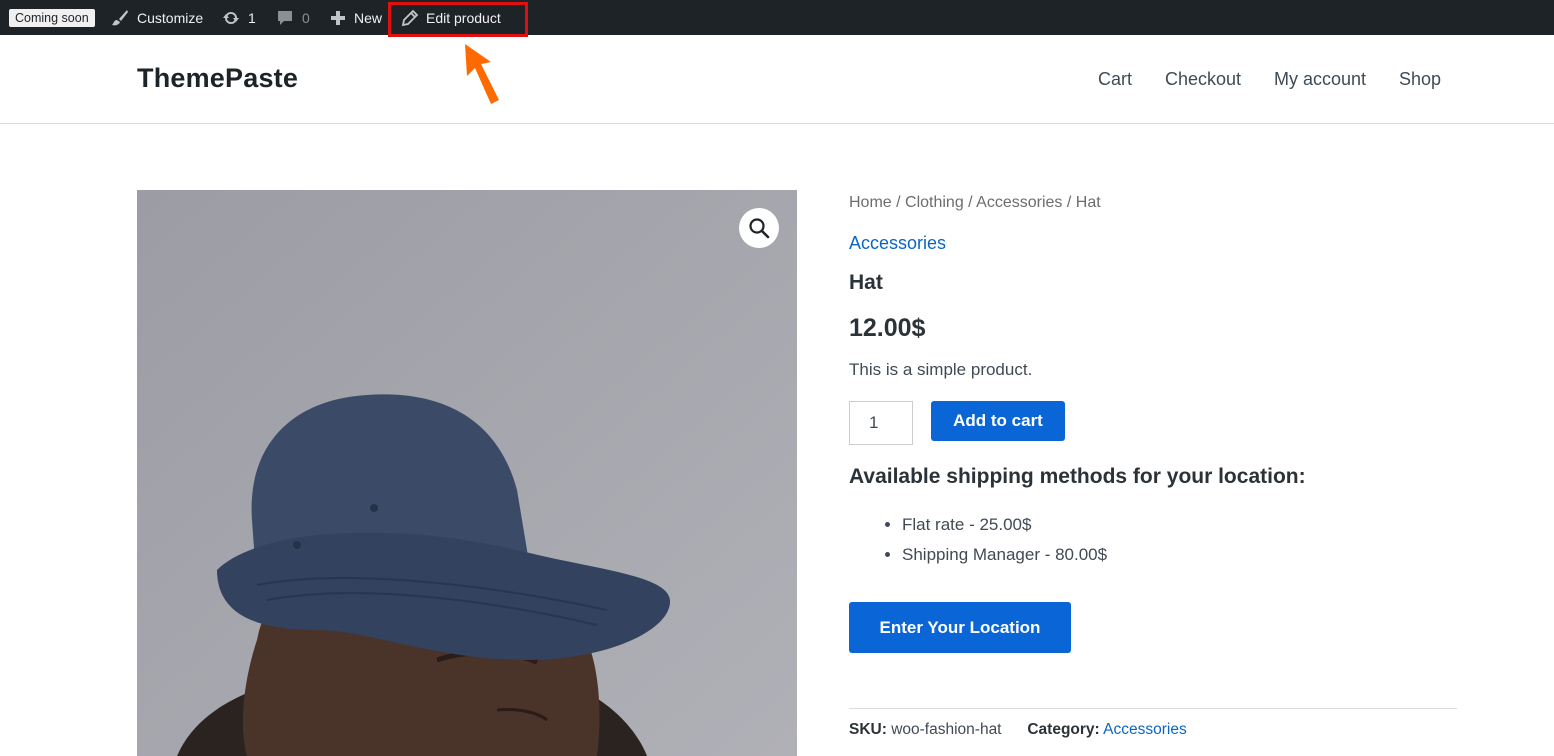 The height and width of the screenshot is (756, 1554). I want to click on nav-my-account: My account, so click(1320, 79).